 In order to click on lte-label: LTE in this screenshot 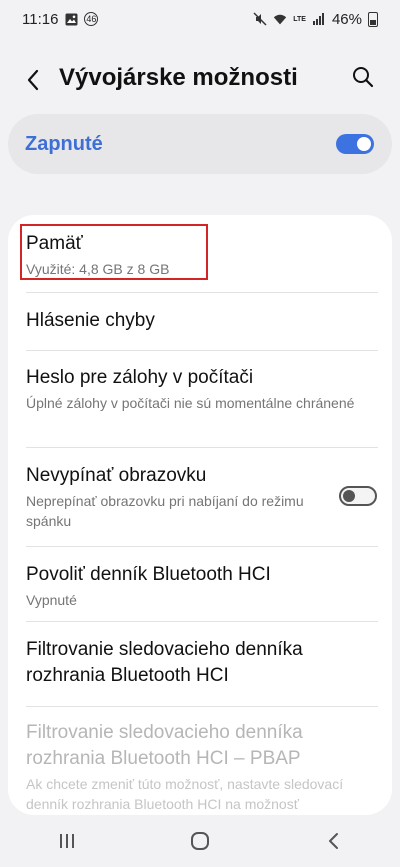, I will do `click(299, 19)`.